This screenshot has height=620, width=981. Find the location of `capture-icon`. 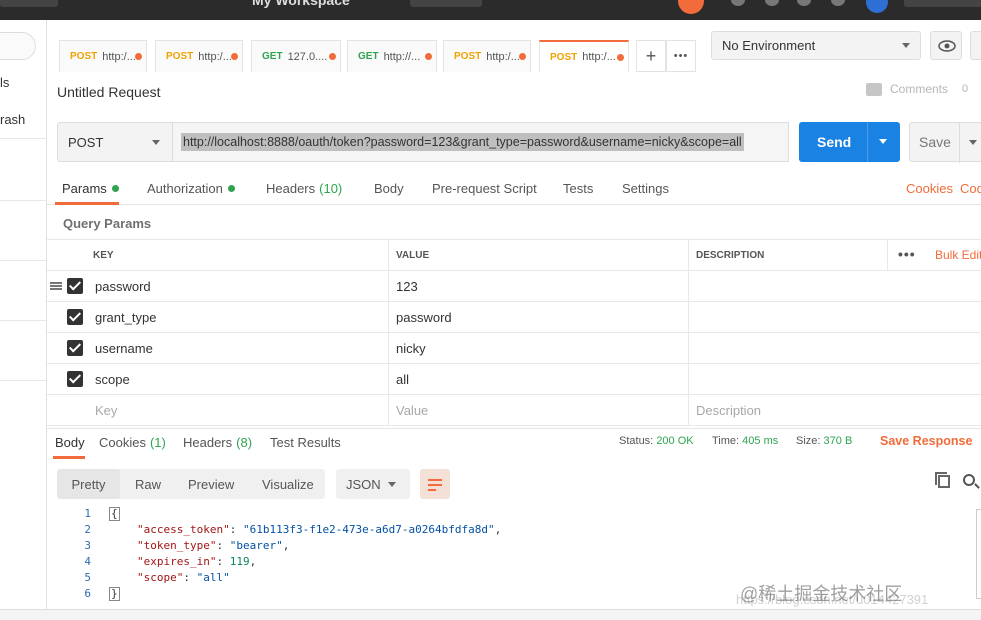

capture-icon is located at coordinates (738, 3).